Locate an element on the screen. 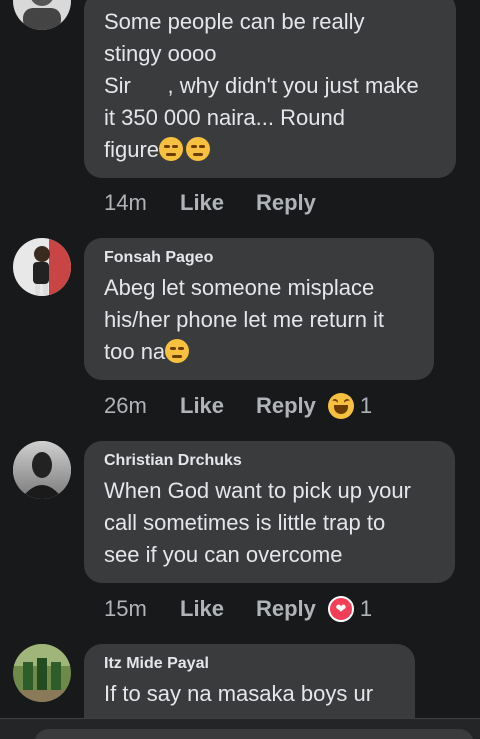 Image resolution: width=480 pixels, height=739 pixels. comment-time: 14m is located at coordinates (125, 202).